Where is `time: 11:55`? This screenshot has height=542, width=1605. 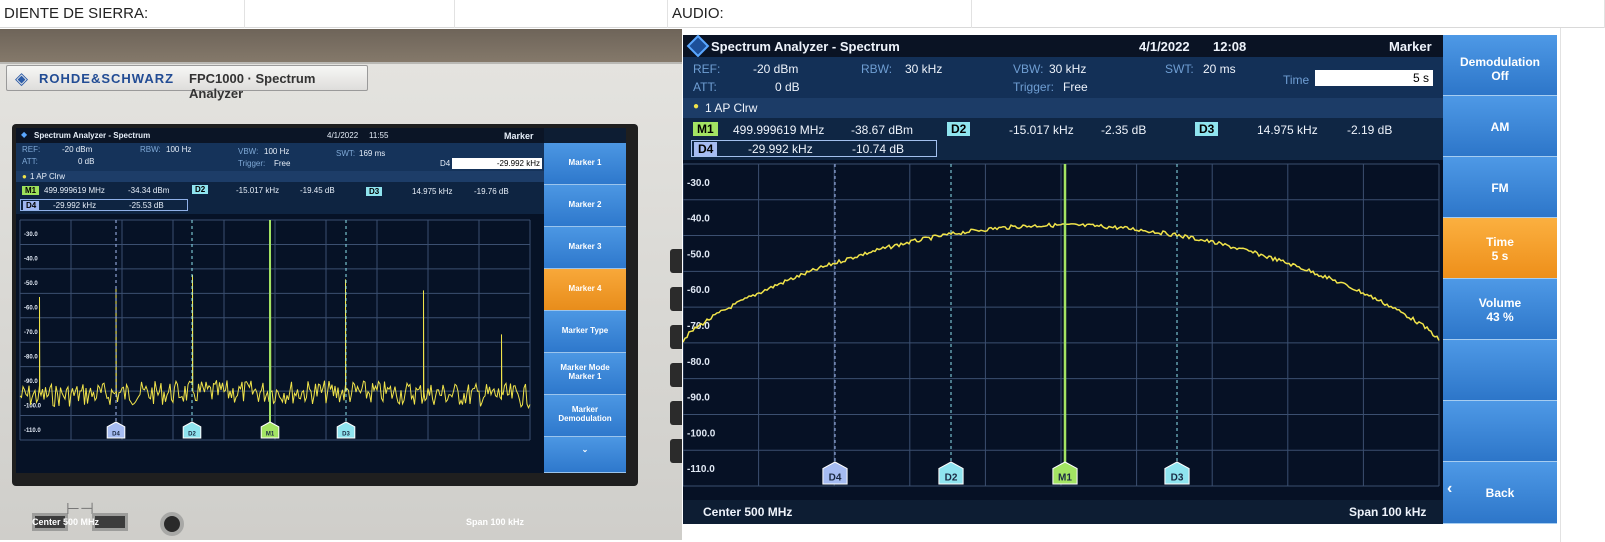
time: 11:55 is located at coordinates (379, 135).